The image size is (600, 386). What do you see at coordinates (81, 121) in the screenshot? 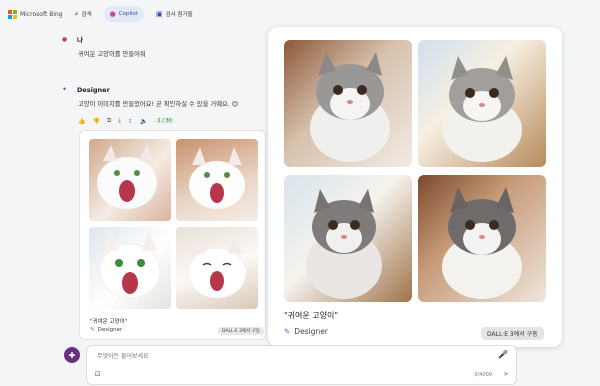
I see `thumbs-up-icon: 👍` at bounding box center [81, 121].